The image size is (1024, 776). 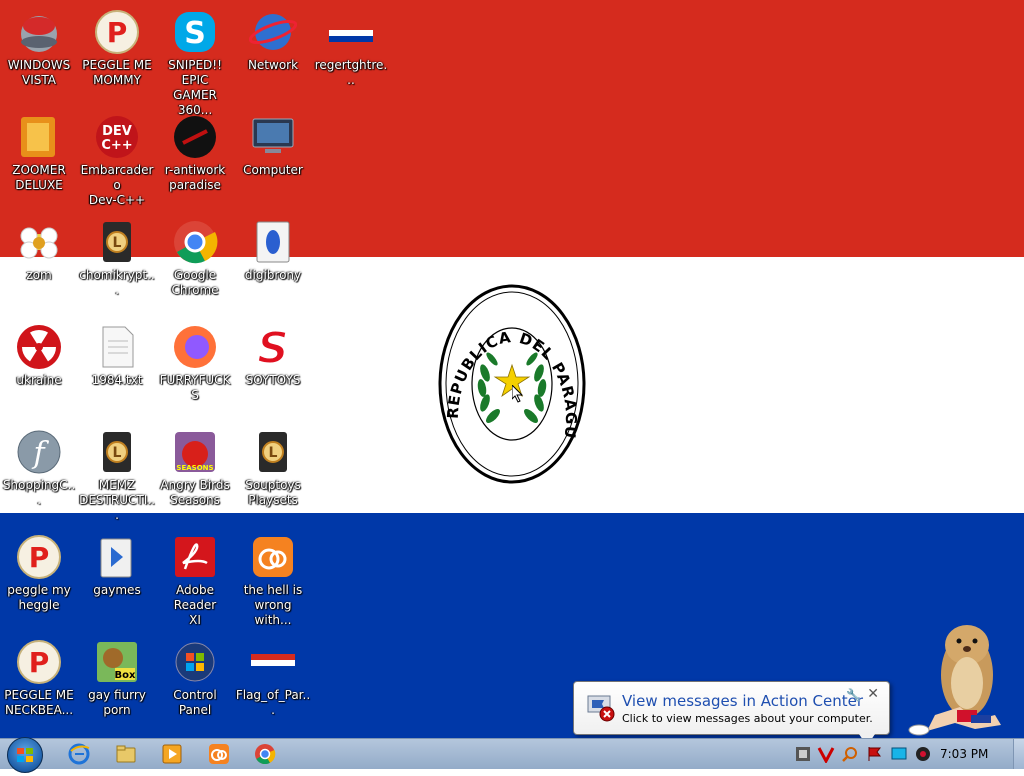 I want to click on desktop-shortcut: Computer, so click(x=273, y=145).